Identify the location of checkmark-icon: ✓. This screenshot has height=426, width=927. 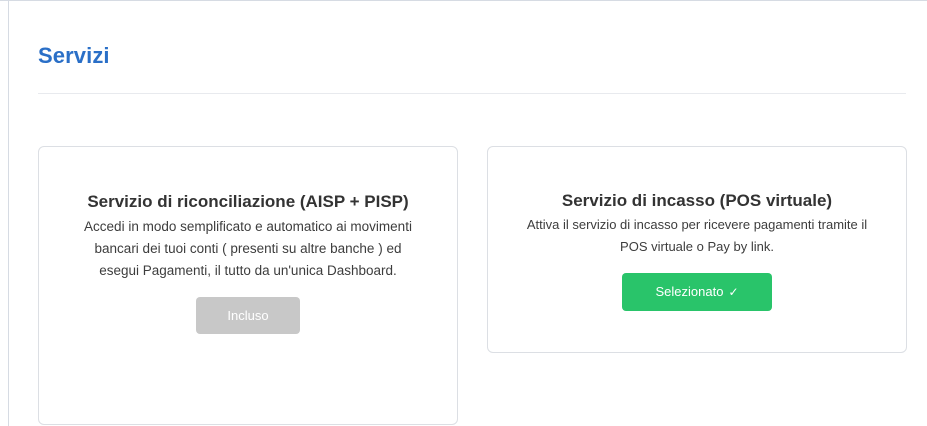
(733, 292).